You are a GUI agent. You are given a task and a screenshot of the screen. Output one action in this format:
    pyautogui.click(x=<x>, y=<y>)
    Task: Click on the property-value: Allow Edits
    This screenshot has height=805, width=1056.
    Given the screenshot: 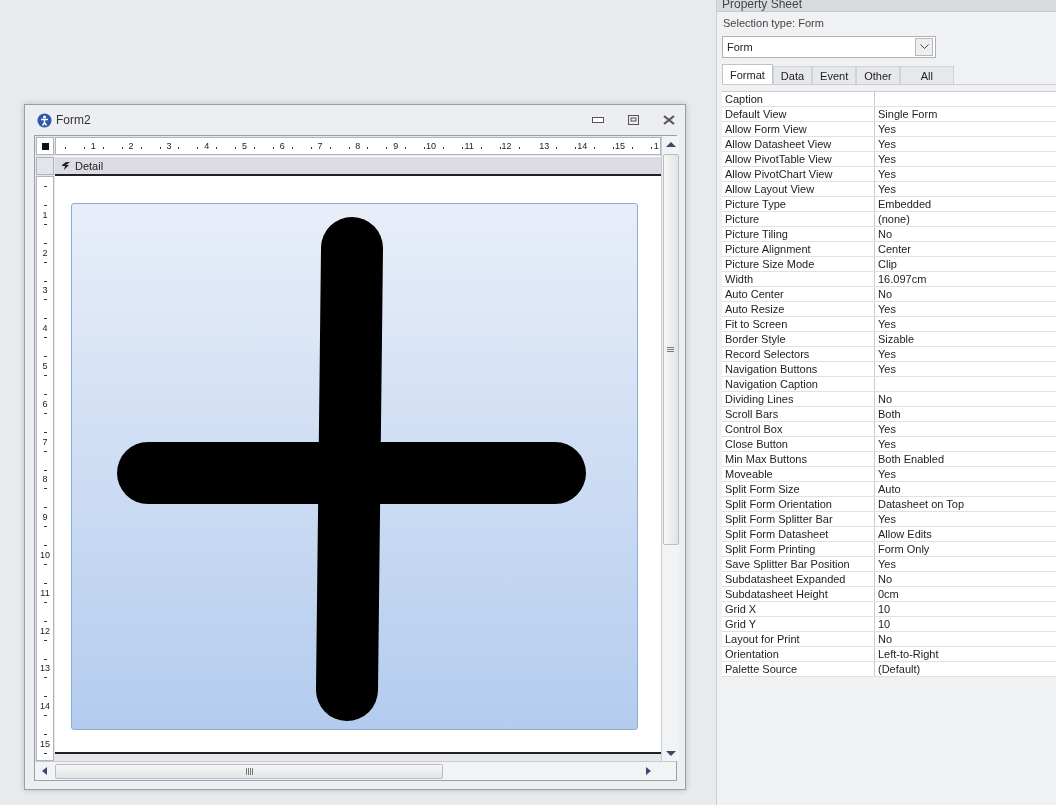 What is the action you would take?
    pyautogui.click(x=965, y=534)
    